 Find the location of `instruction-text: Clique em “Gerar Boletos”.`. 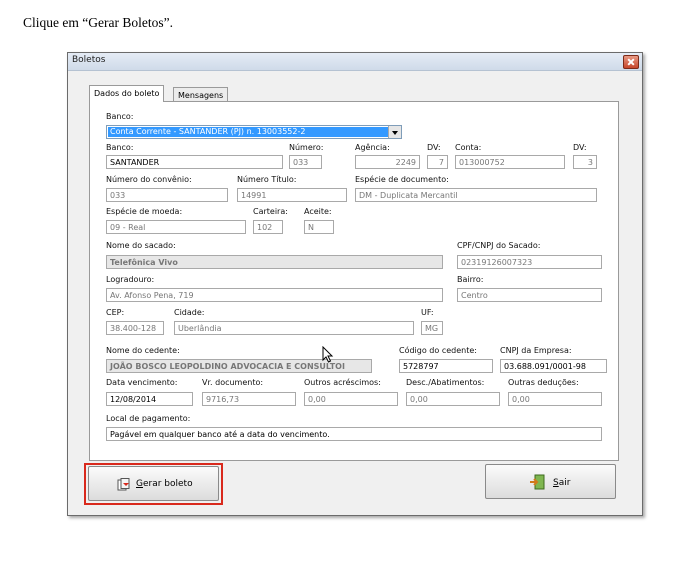

instruction-text: Clique em “Gerar Boletos”. is located at coordinates (98, 22).